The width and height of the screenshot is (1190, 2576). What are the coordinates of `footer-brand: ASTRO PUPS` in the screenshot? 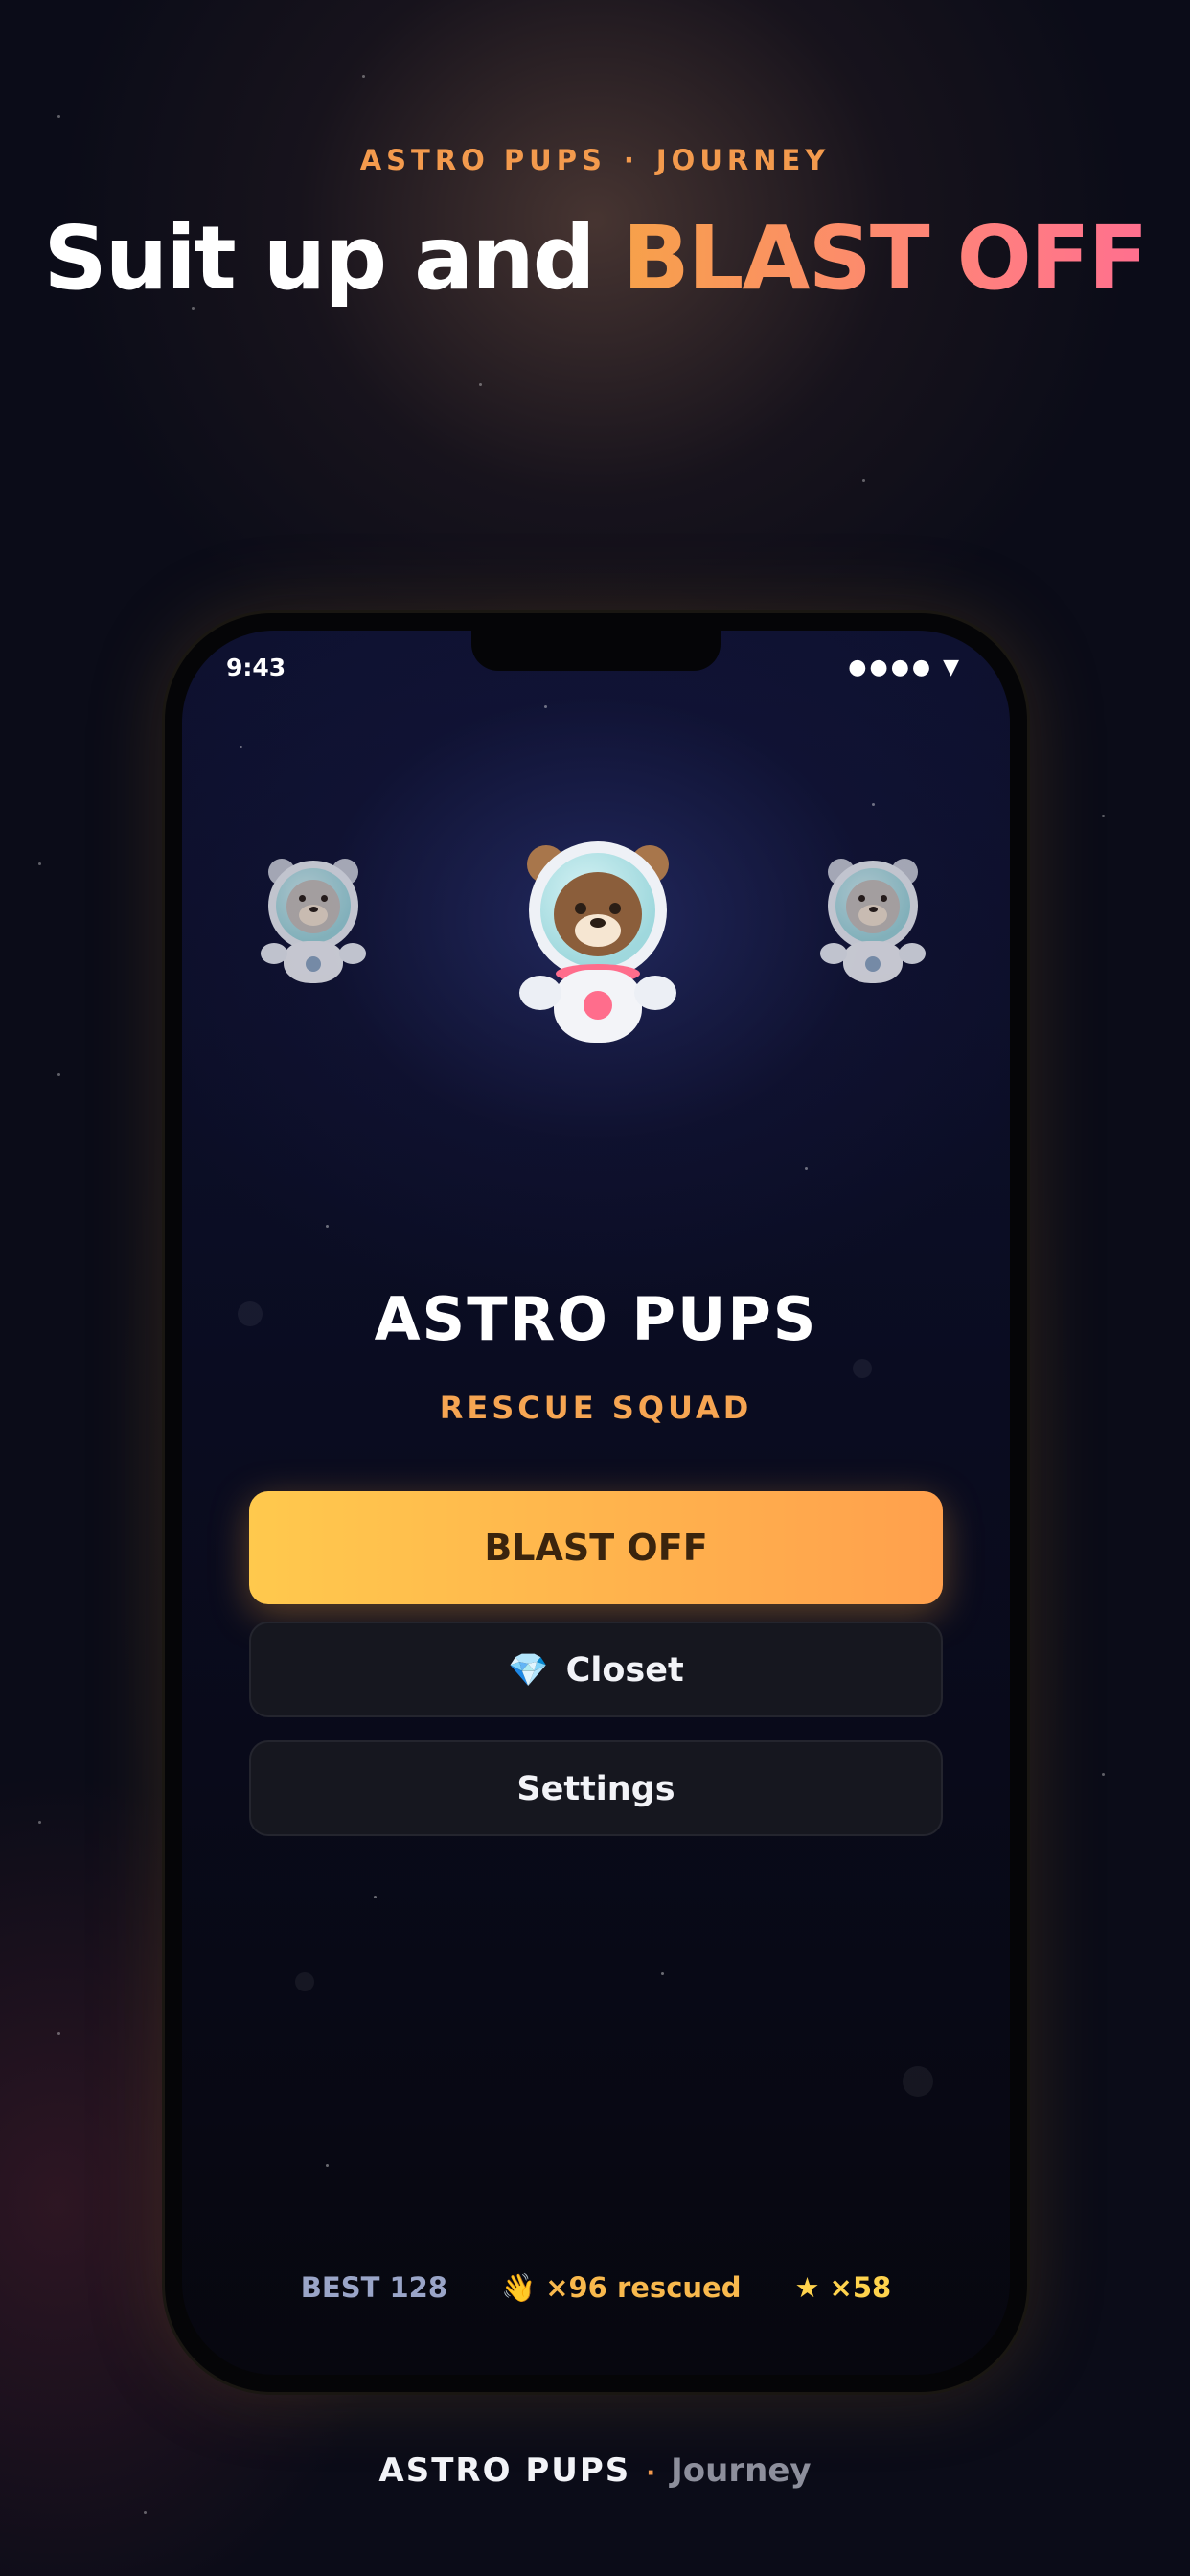 It's located at (505, 2470).